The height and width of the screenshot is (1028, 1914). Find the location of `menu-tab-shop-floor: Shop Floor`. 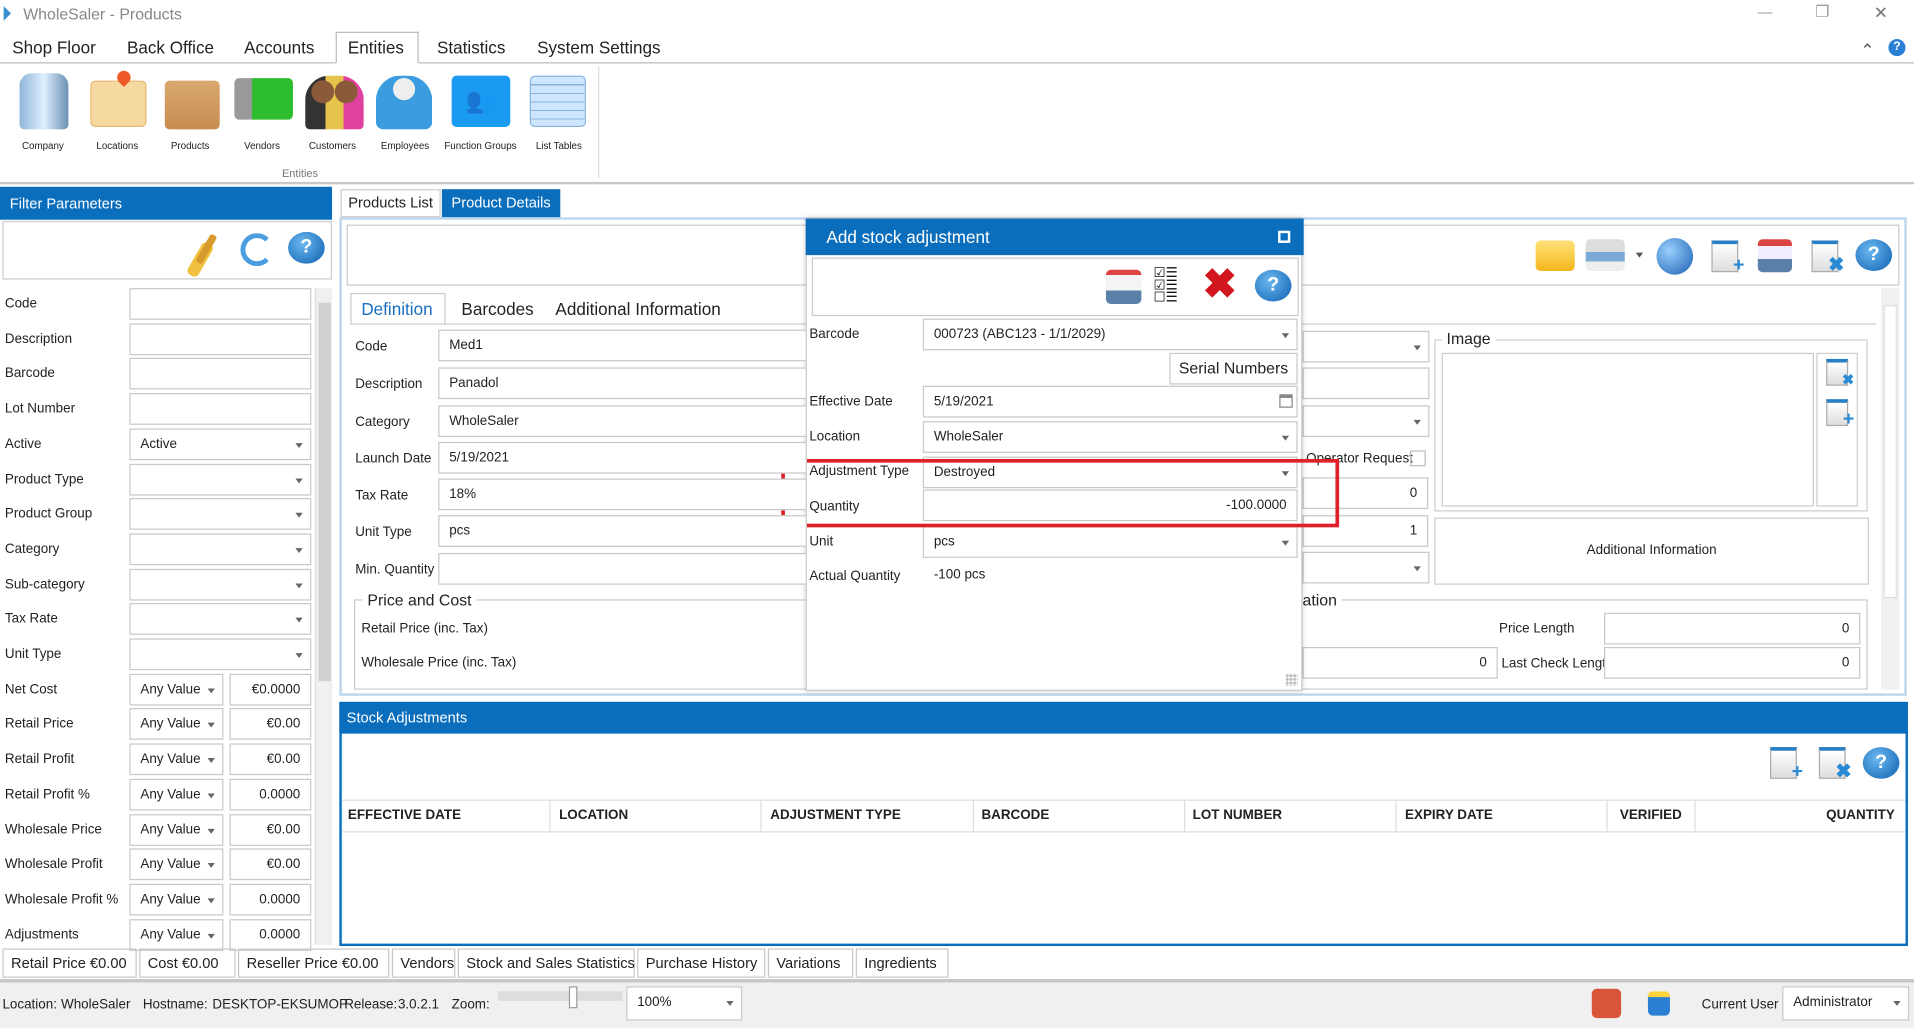

menu-tab-shop-floor: Shop Floor is located at coordinates (54, 48).